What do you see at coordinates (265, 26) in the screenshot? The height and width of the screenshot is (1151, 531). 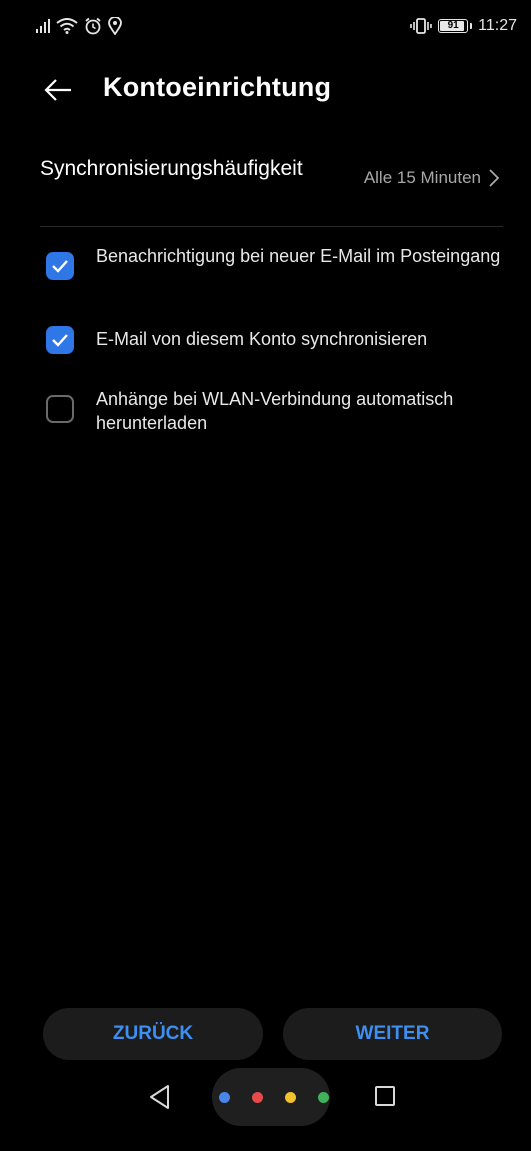 I see `status-bar: 91 11:27` at bounding box center [265, 26].